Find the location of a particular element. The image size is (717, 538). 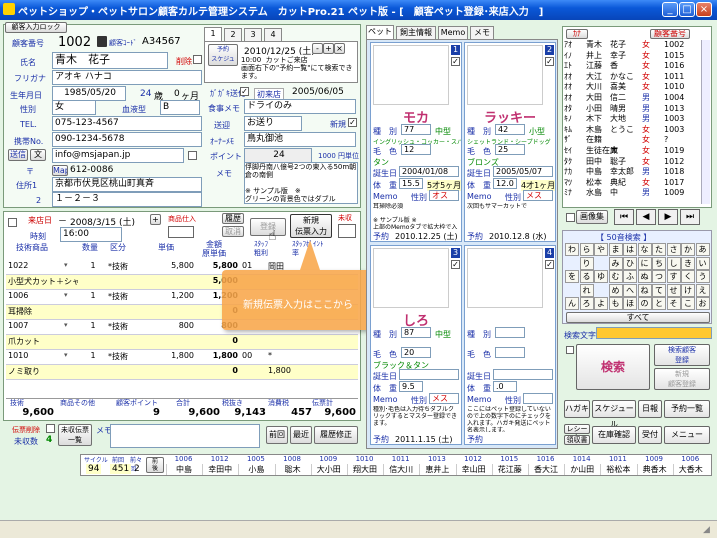

kana-key: ゆ is located at coordinates (601, 276).